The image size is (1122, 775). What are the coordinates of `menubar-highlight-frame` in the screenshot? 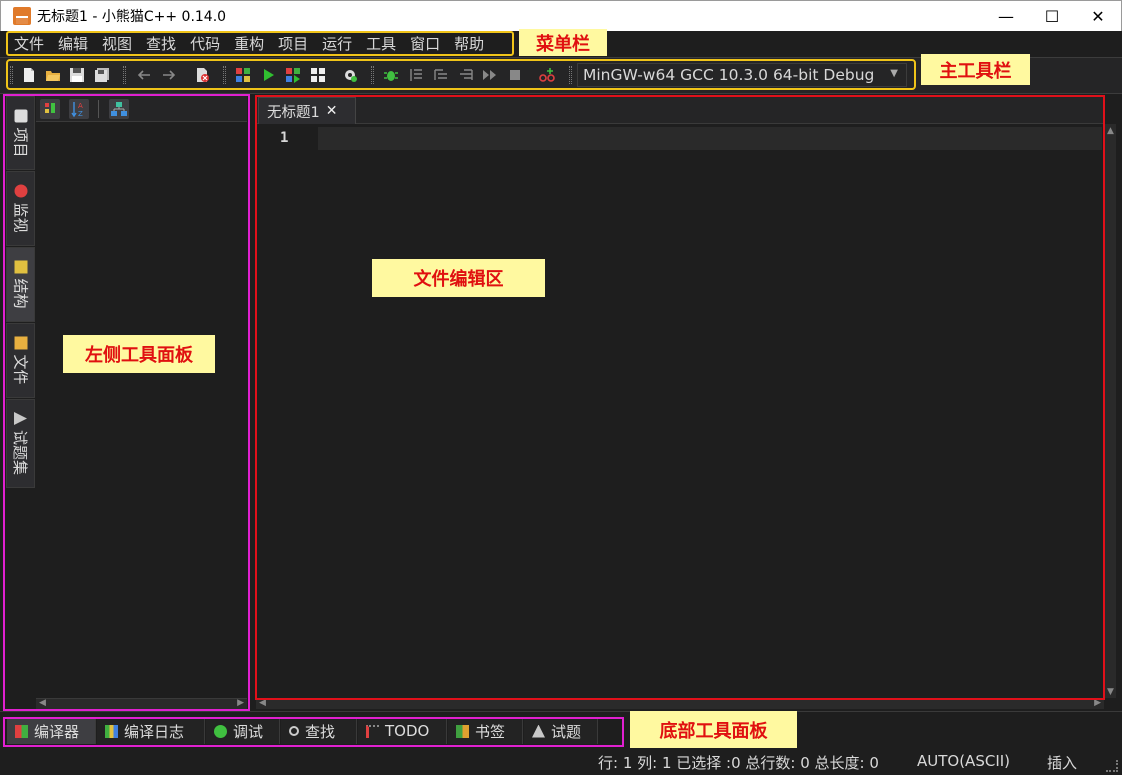 It's located at (260, 43).